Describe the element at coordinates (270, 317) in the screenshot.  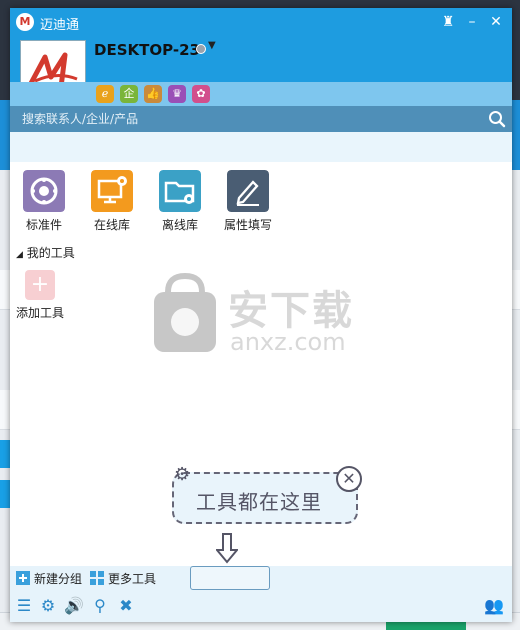
I see `watermark: 安下载 anxz.com` at that location.